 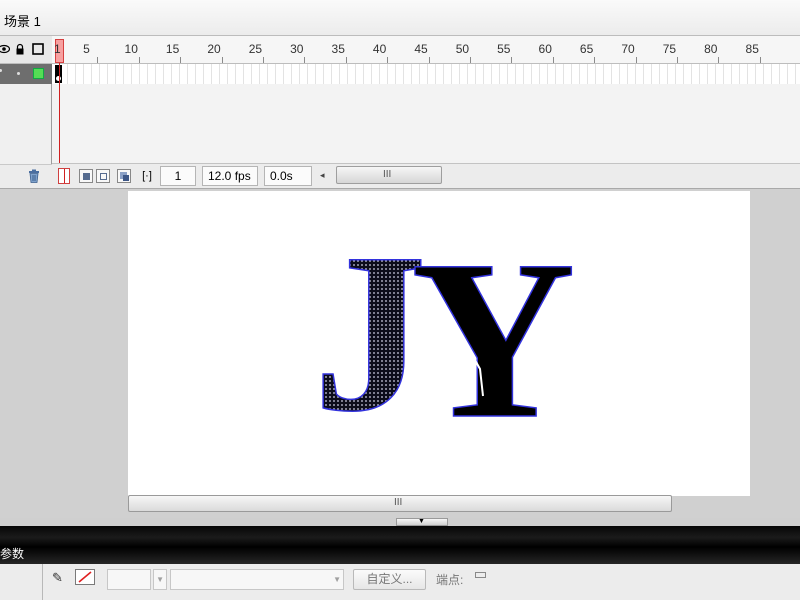 What do you see at coordinates (752, 49) in the screenshot?
I see `ruler-tick-label: 85` at bounding box center [752, 49].